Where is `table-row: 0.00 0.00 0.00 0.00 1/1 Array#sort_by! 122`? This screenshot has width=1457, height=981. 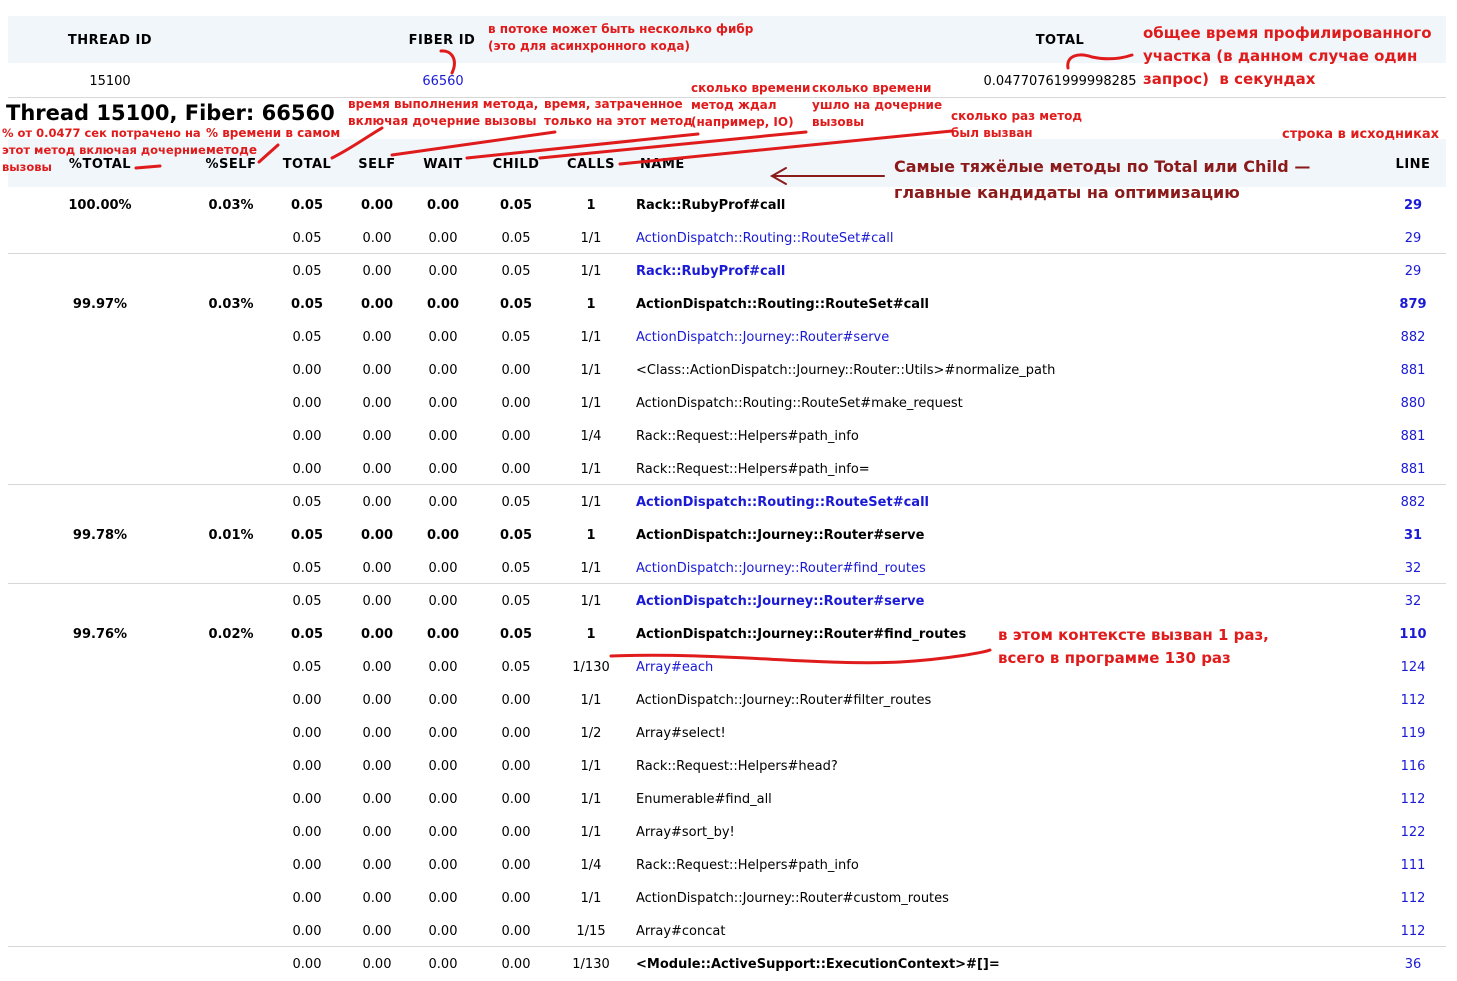
table-row: 0.00 0.00 0.00 0.00 1/1 Array#sort_by! 122 is located at coordinates (728, 832).